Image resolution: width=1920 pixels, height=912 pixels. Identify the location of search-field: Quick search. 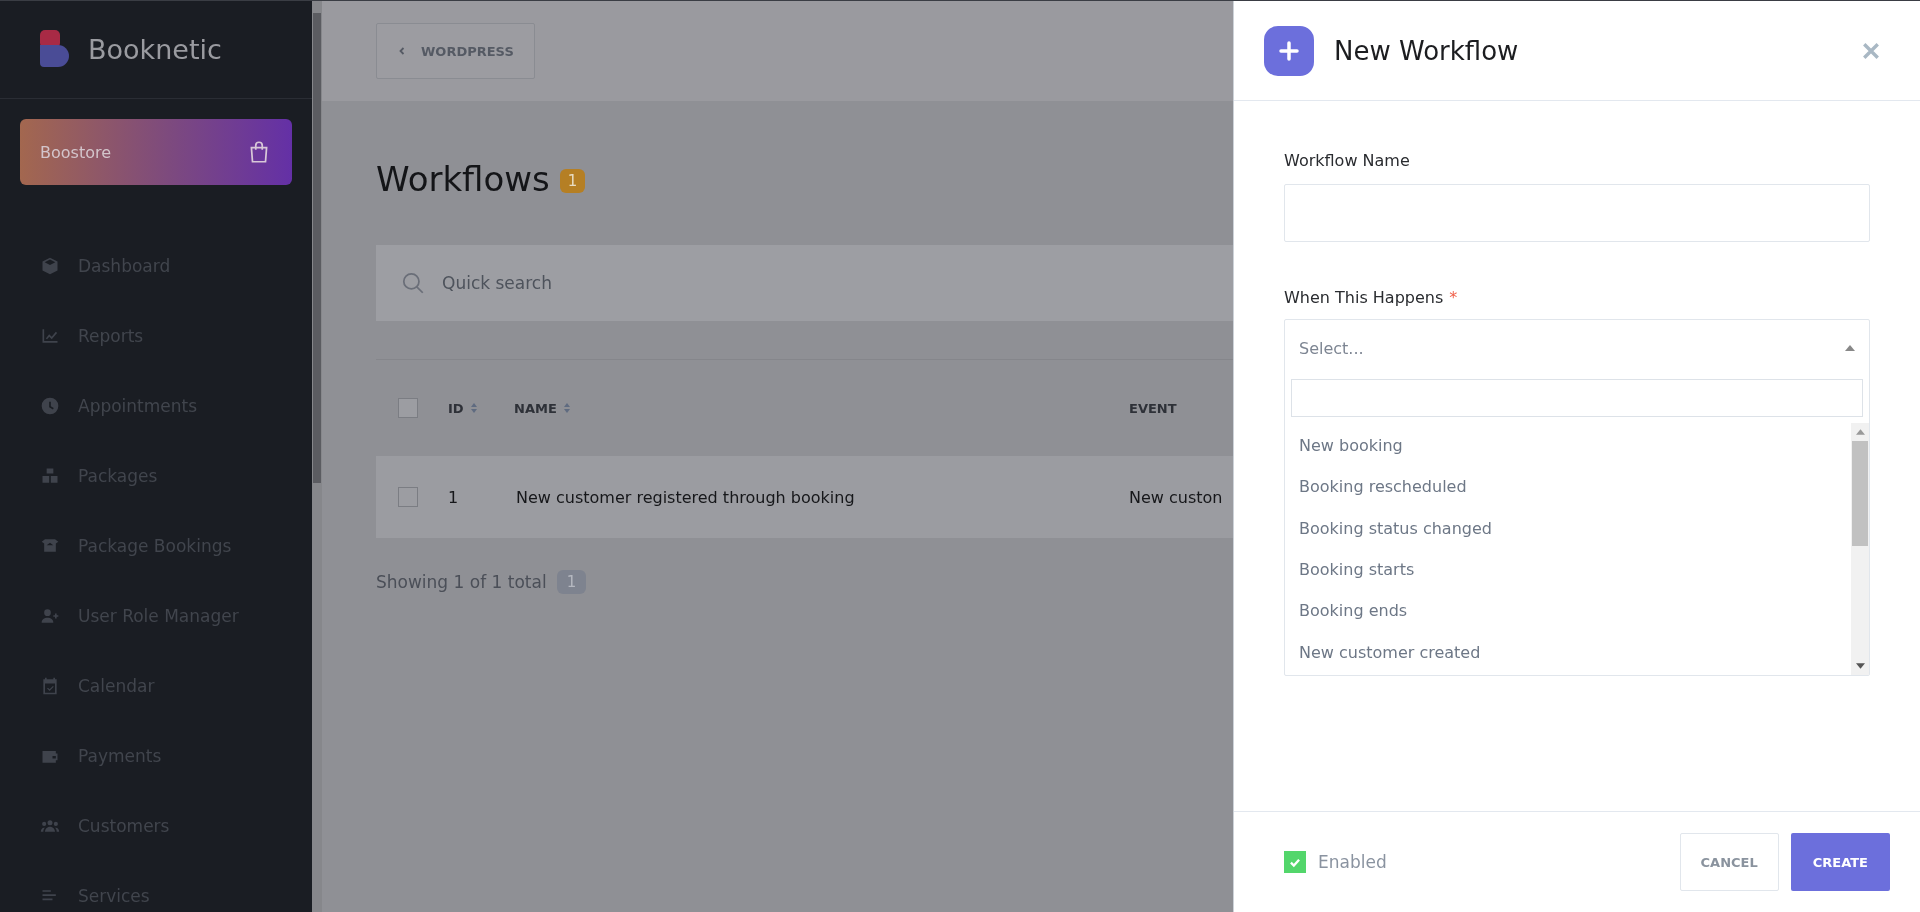
(804, 283).